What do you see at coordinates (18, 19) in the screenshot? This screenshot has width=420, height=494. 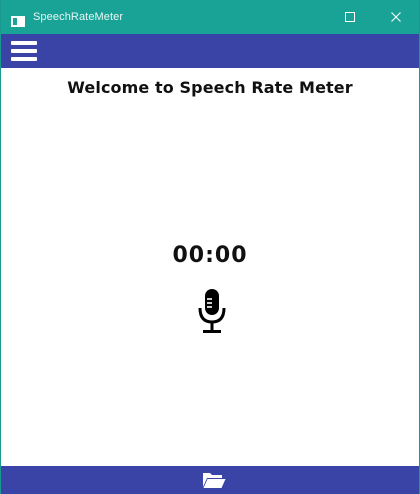 I see `app-icon` at bounding box center [18, 19].